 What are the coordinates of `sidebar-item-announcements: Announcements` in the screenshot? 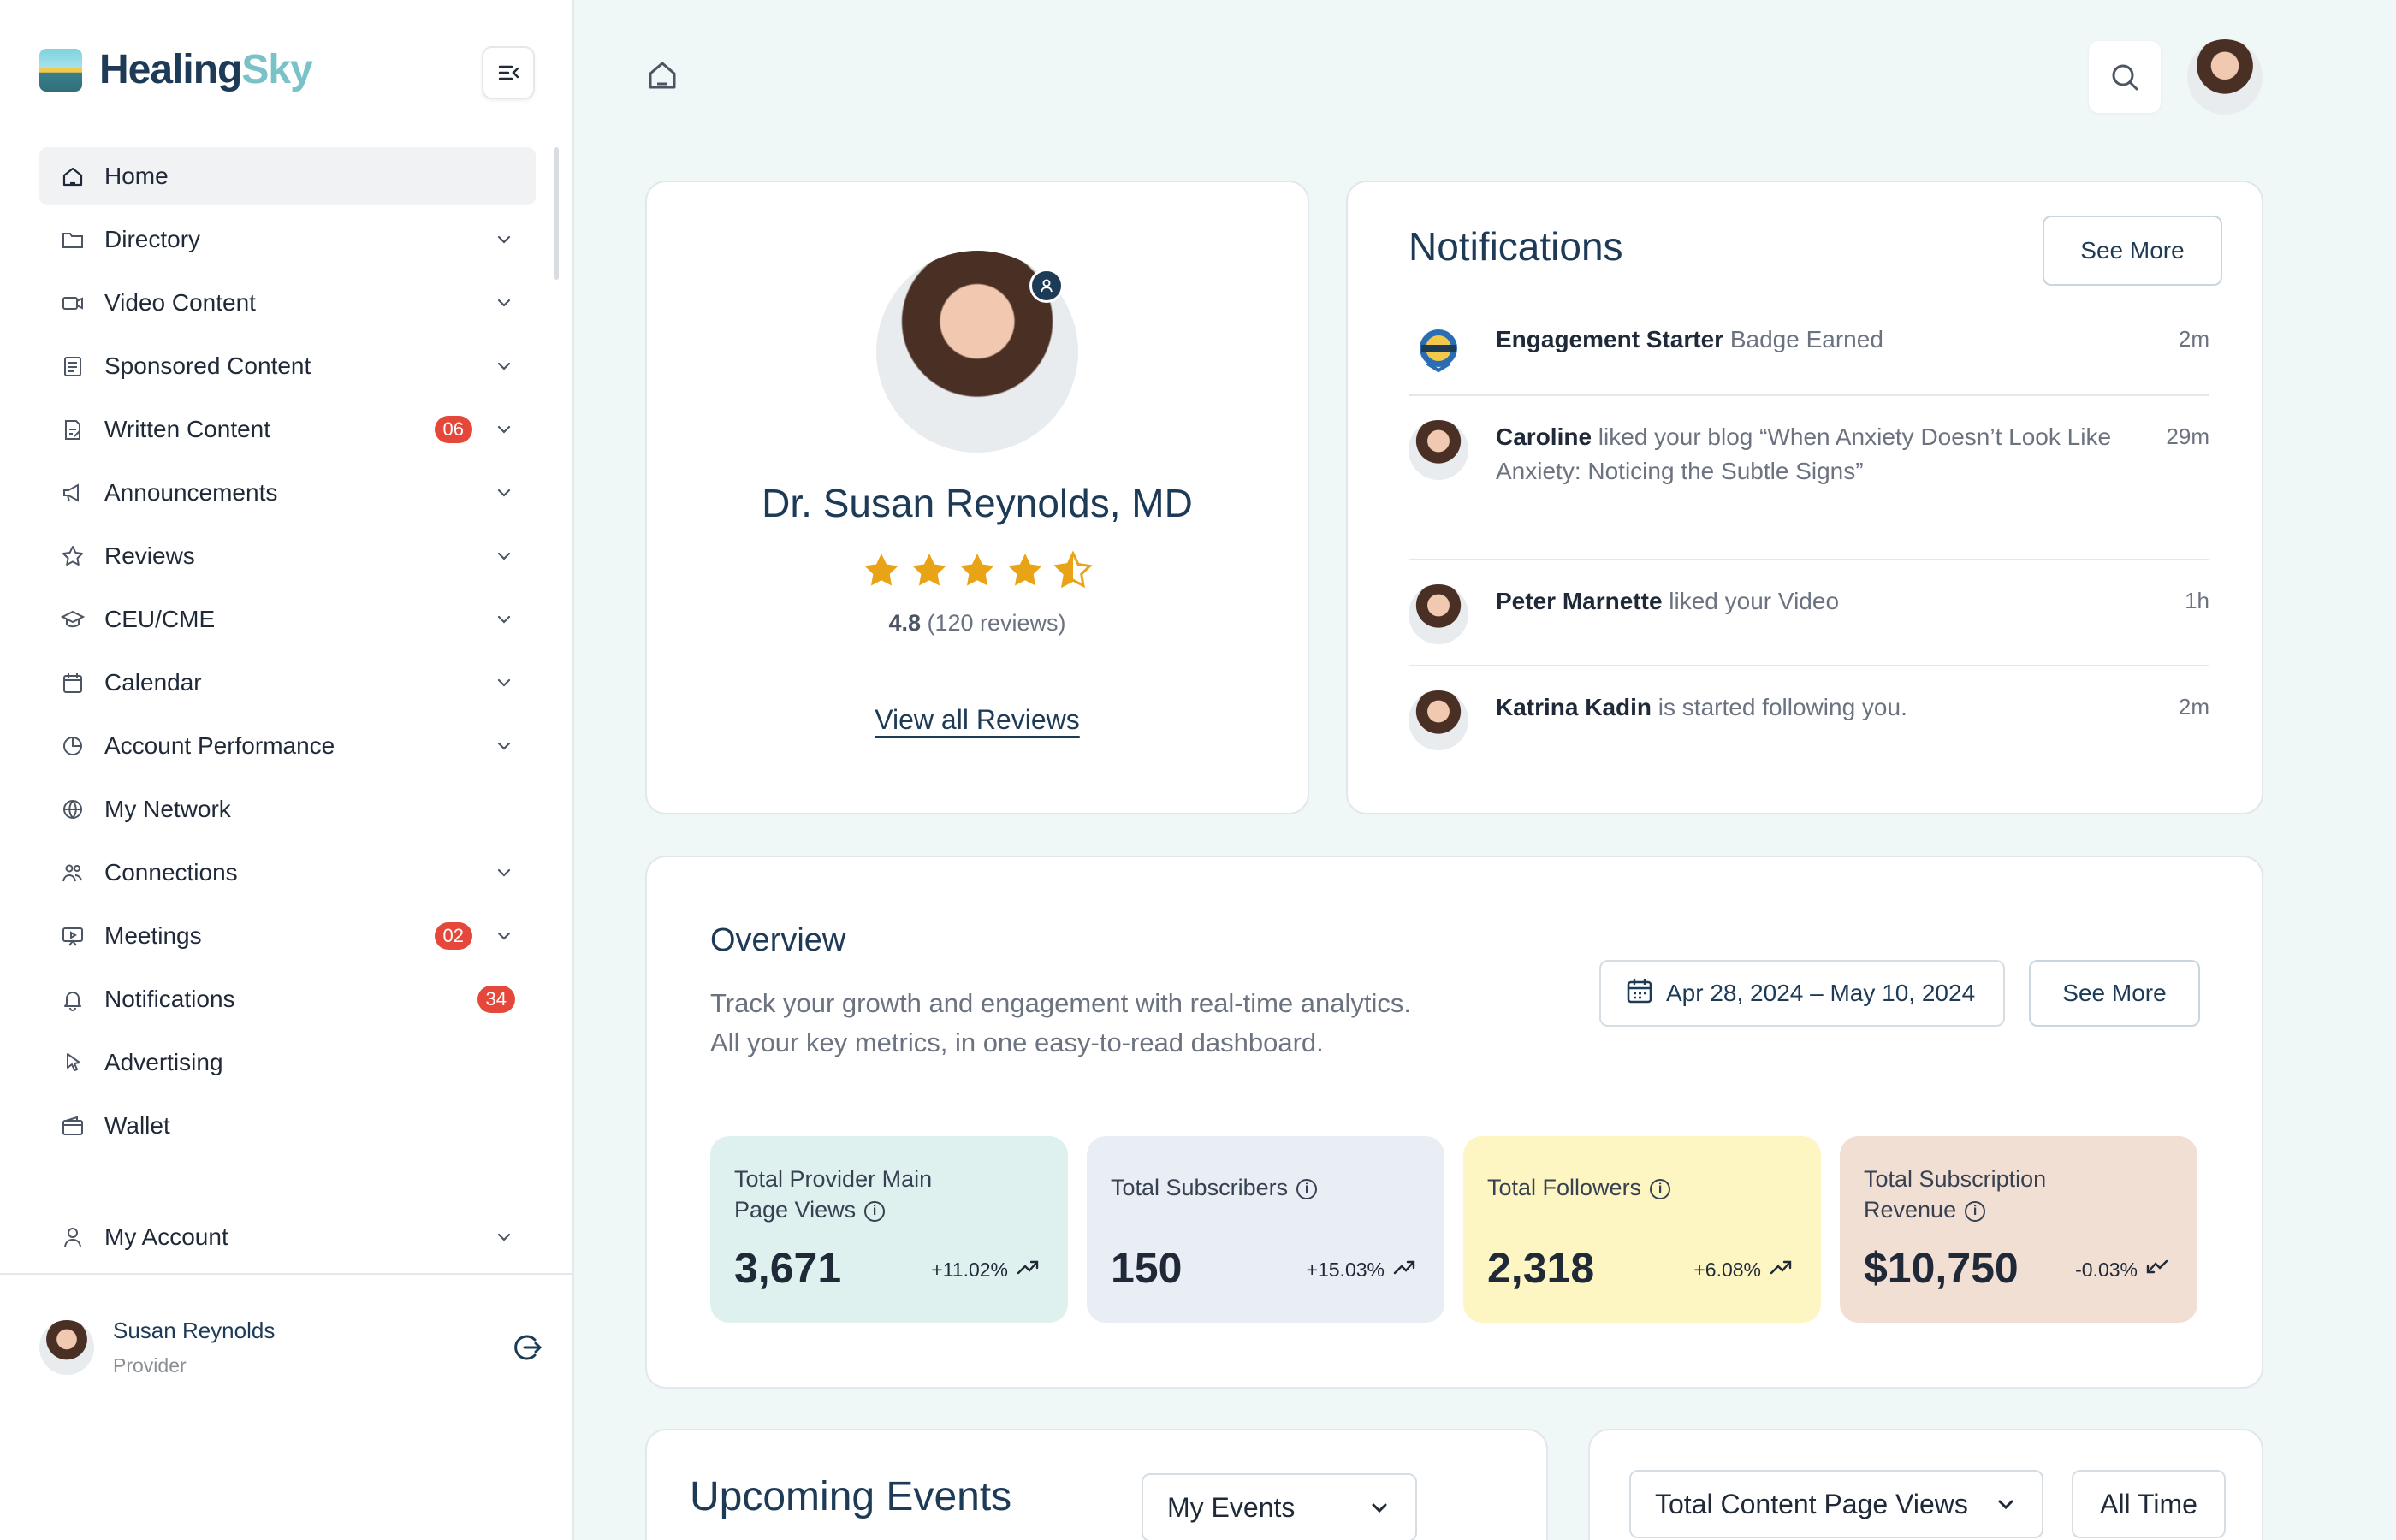 It's located at (287, 493).